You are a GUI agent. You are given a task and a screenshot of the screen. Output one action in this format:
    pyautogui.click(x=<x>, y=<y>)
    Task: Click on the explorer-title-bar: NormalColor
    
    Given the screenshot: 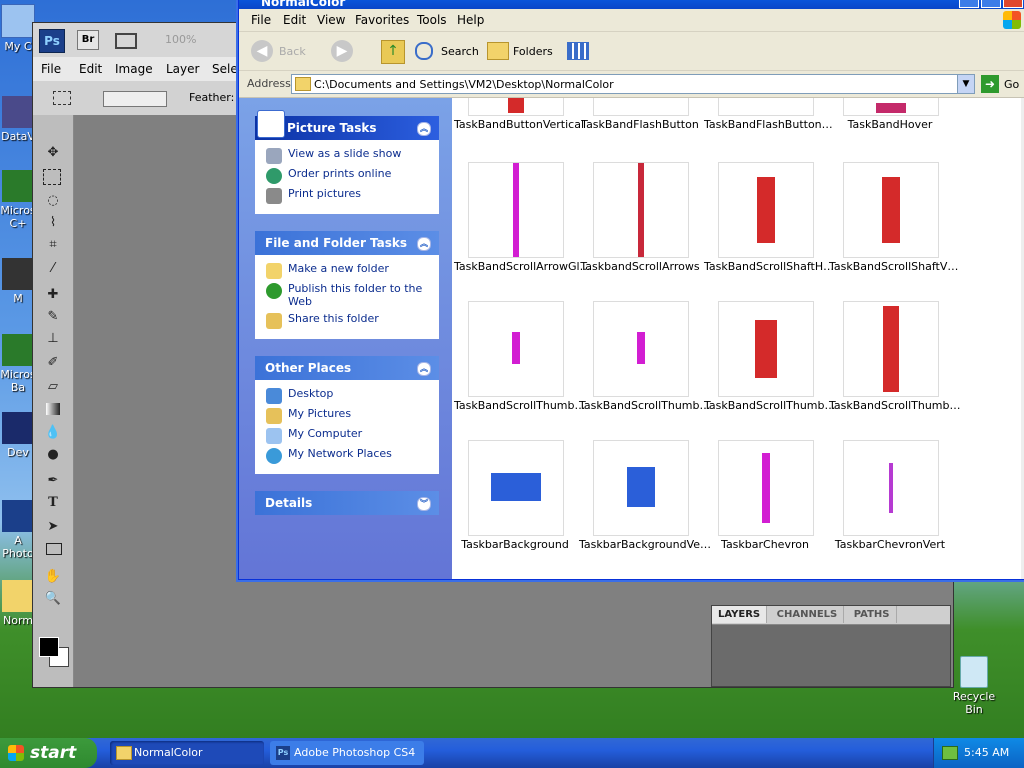 What is the action you would take?
    pyautogui.click(x=631, y=4)
    